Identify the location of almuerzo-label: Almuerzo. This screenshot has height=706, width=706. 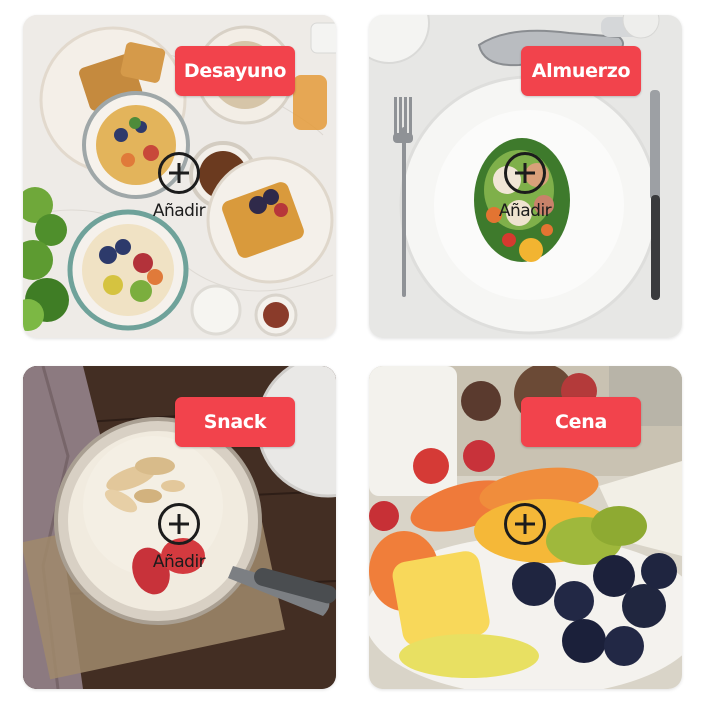
(581, 71).